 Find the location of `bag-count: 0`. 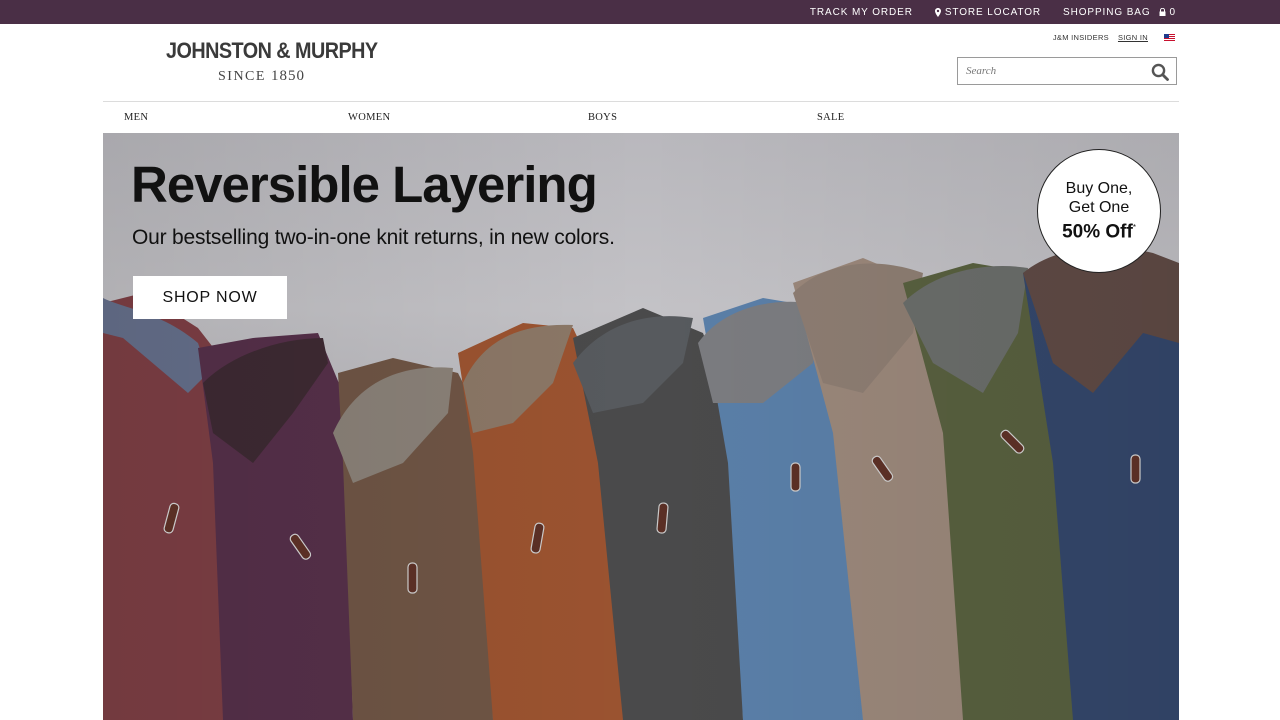

bag-count: 0 is located at coordinates (1172, 12).